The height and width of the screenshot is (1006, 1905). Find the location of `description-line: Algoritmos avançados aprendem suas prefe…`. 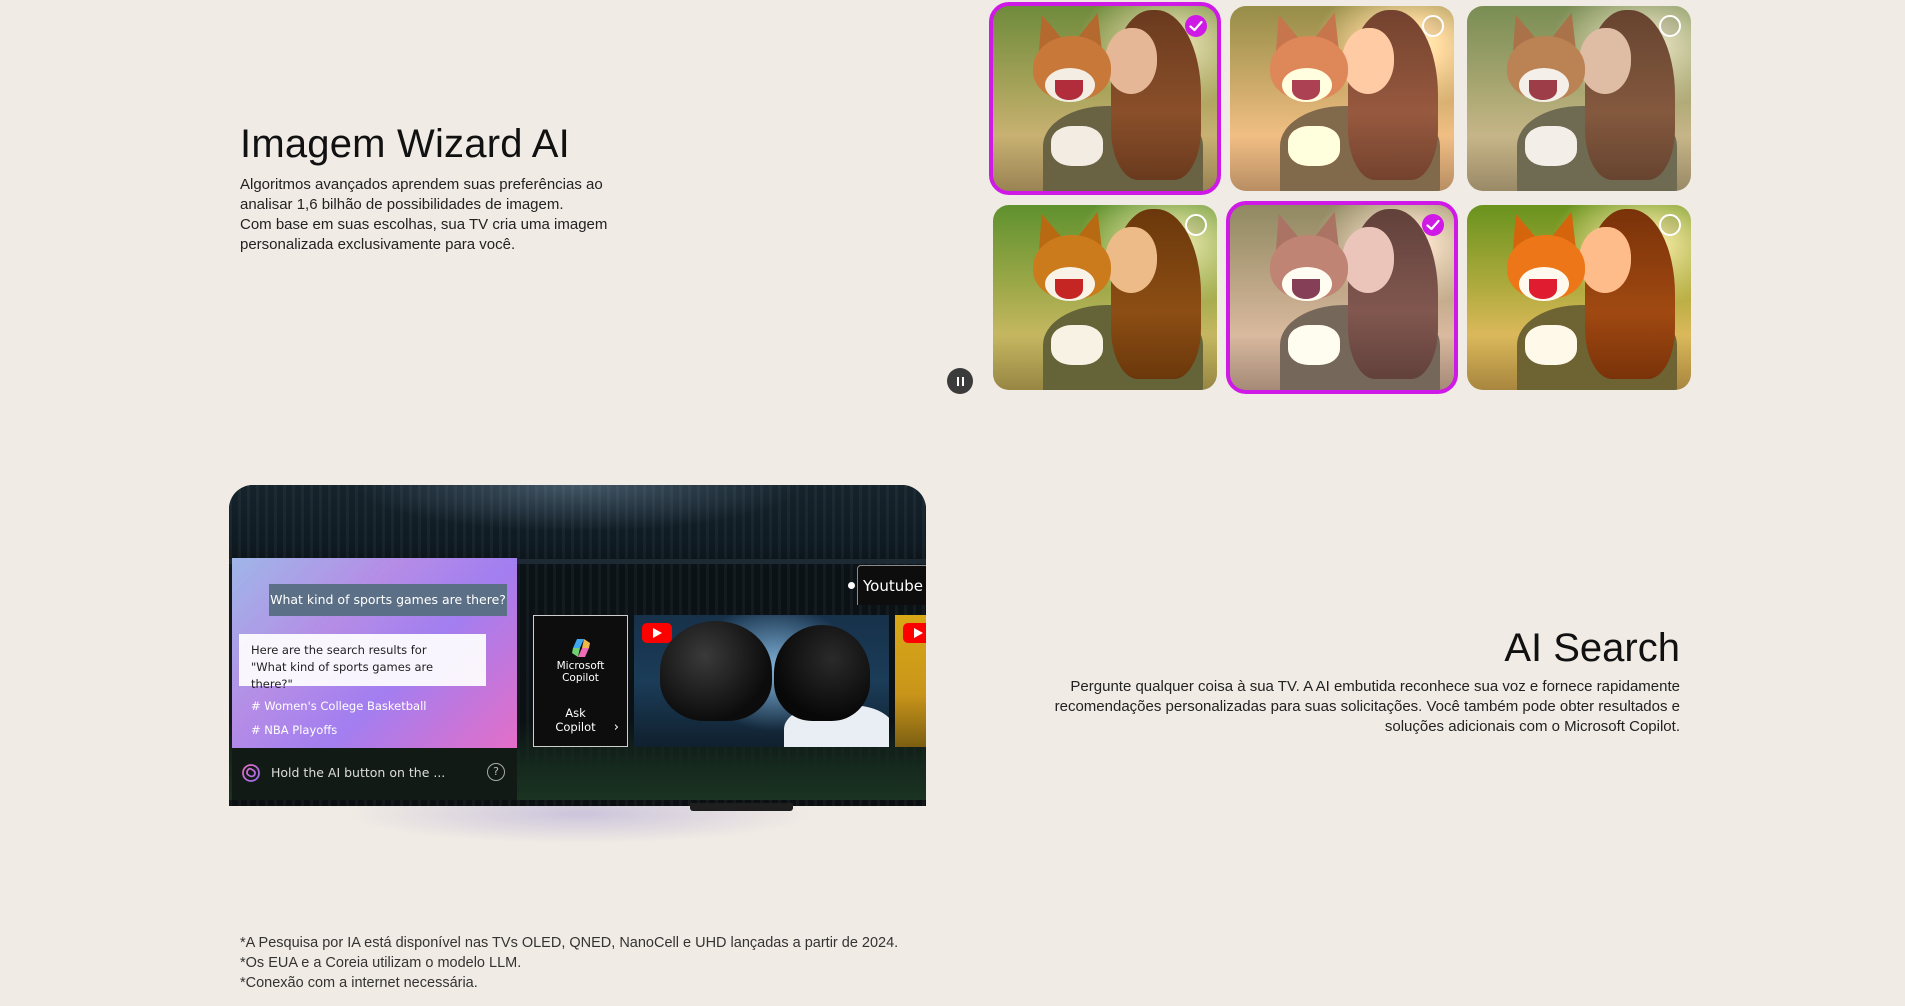

description-line: Algoritmos avançados aprendem suas prefe… is located at coordinates (421, 184).